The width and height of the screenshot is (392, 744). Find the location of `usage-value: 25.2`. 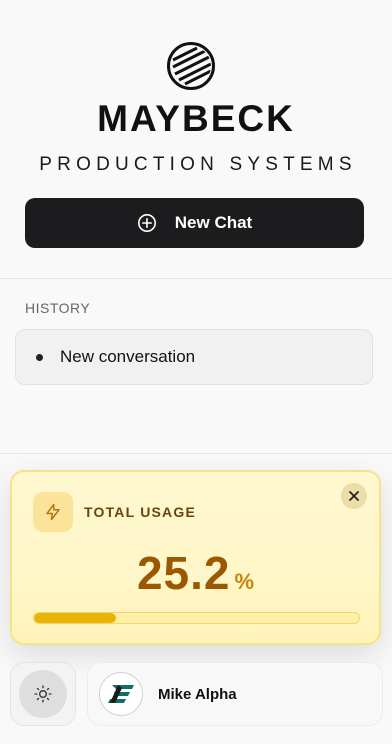

usage-value: 25.2 is located at coordinates (183, 573).